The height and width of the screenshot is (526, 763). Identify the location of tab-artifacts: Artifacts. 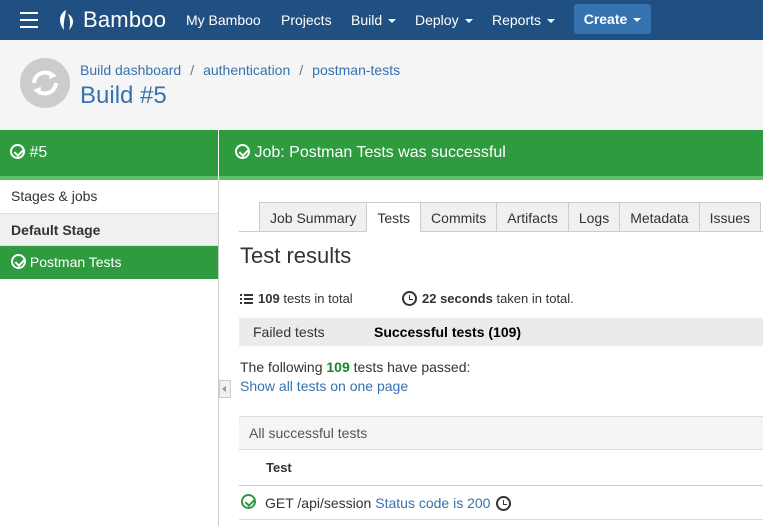
(532, 217).